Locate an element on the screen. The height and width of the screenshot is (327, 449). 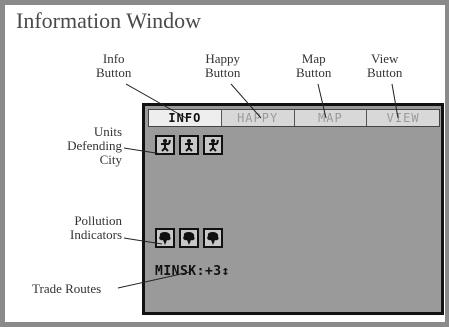
map-button-callout: Map Button is located at coordinates (314, 65).